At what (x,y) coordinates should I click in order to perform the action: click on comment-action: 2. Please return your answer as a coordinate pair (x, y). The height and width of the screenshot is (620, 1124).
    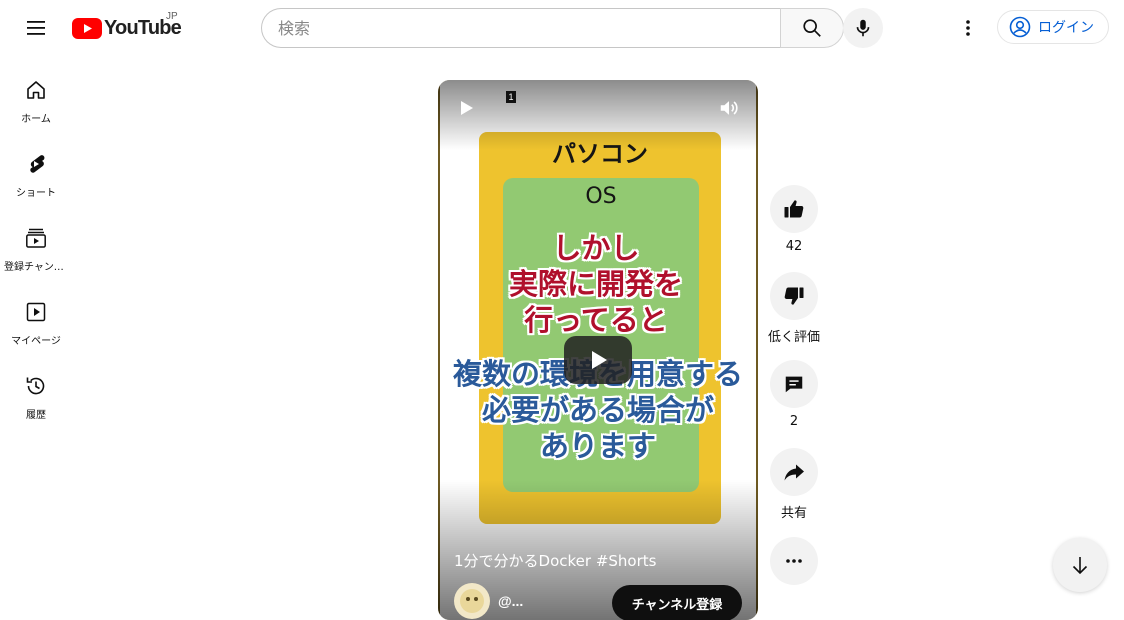
    Looking at the image, I should click on (794, 394).